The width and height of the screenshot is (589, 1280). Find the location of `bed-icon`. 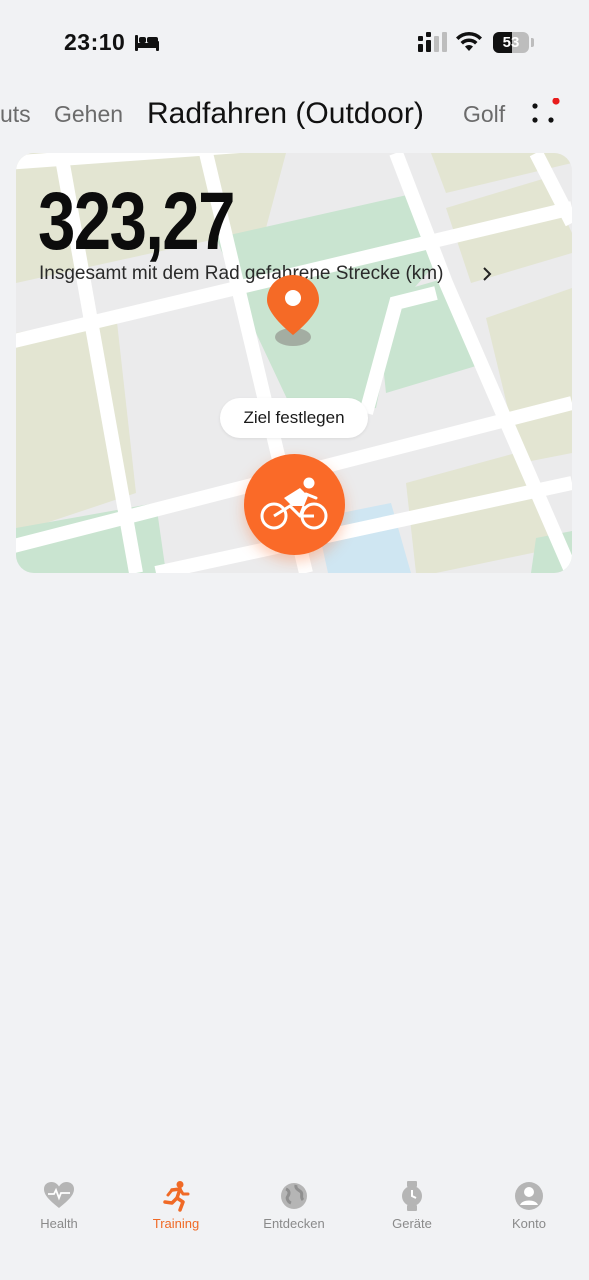

bed-icon is located at coordinates (147, 43).